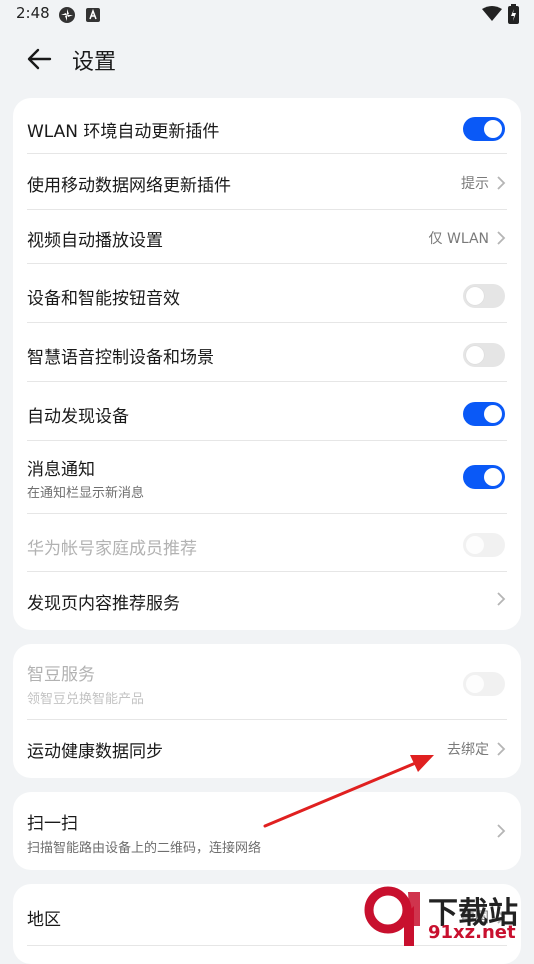  Describe the element at coordinates (86, 699) in the screenshot. I see `row-subtitle: 领智豆兑换智能产品` at that location.